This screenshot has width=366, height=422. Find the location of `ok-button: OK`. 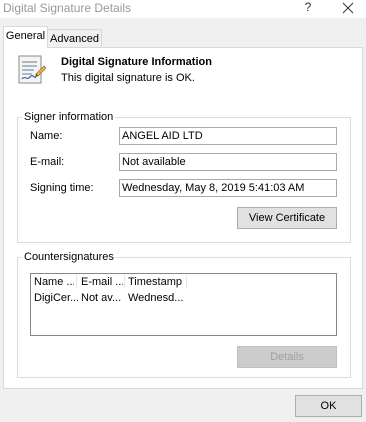

ok-button: OK is located at coordinates (328, 406).